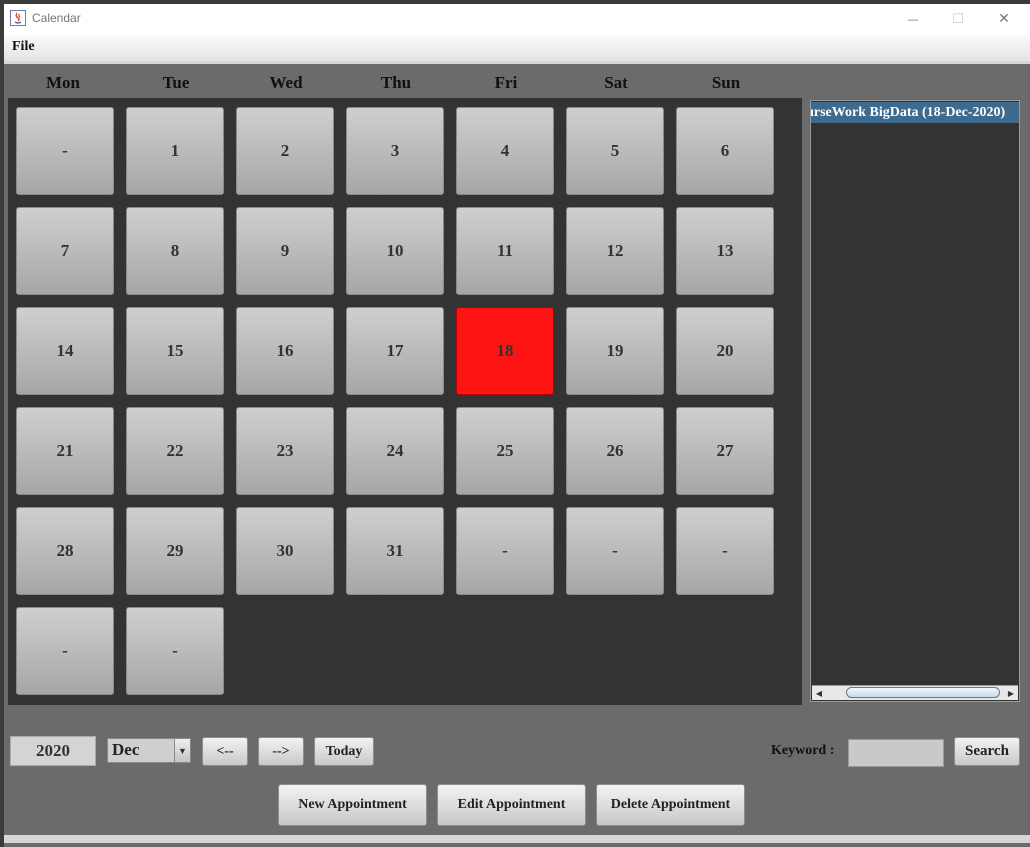  Describe the element at coordinates (23, 47) in the screenshot. I see `menu-file: File` at that location.